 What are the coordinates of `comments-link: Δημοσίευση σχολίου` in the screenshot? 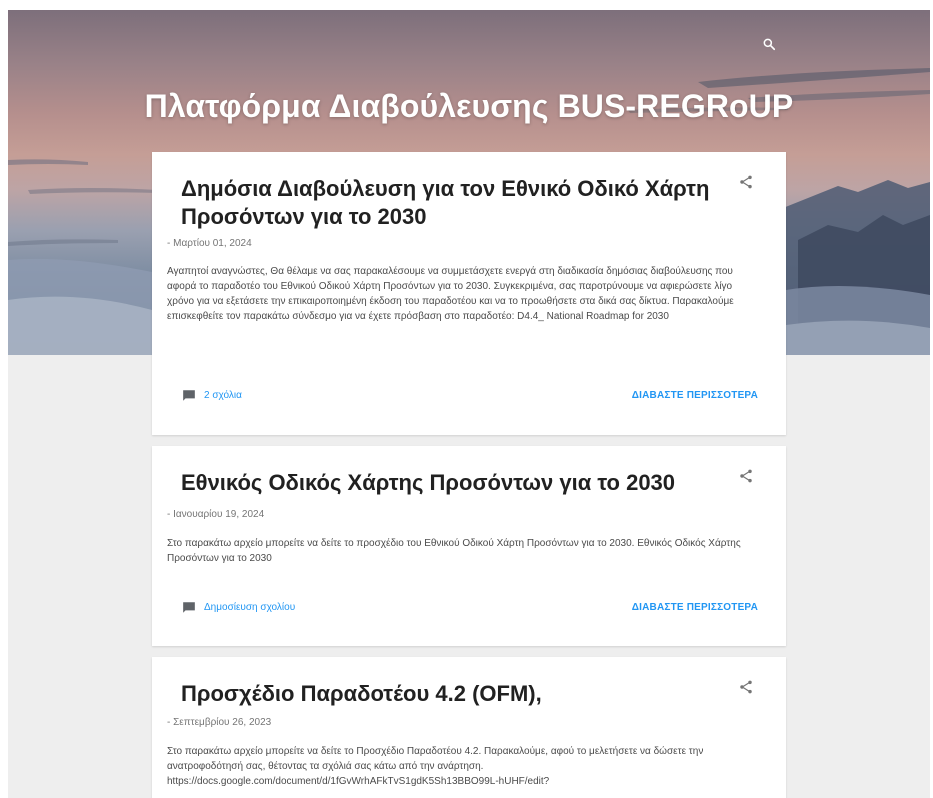 It's located at (238, 607).